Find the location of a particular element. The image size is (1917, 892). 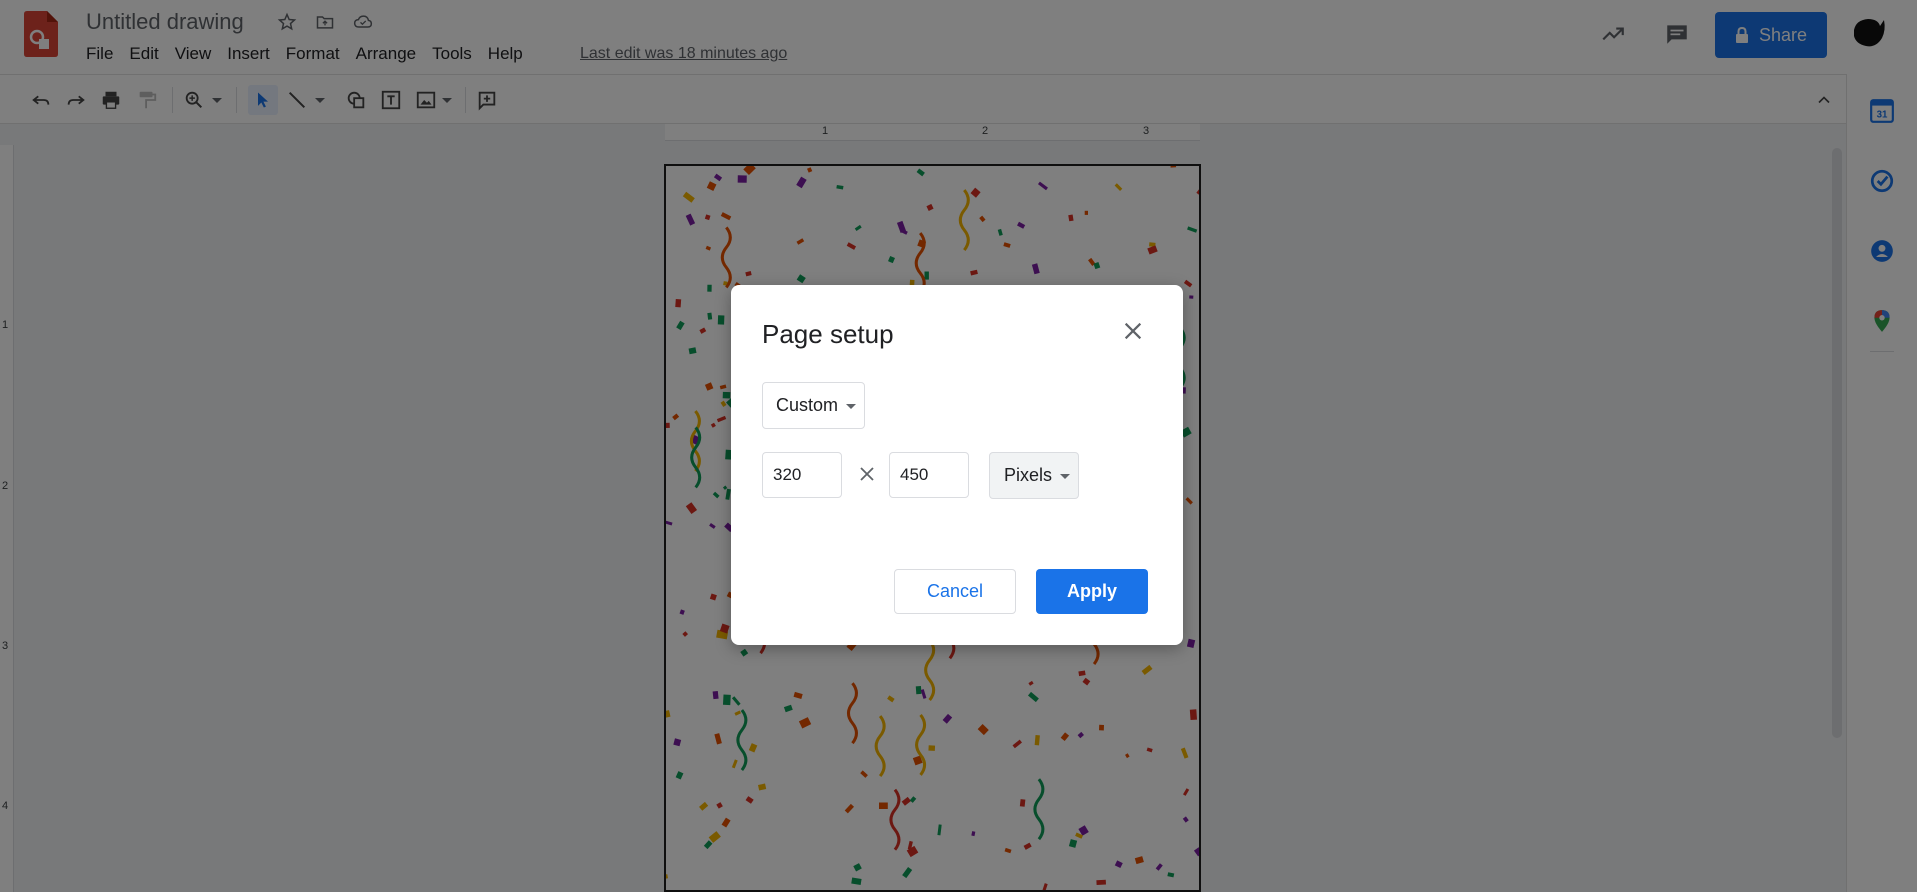

dialog-title: Page setup is located at coordinates (828, 334).